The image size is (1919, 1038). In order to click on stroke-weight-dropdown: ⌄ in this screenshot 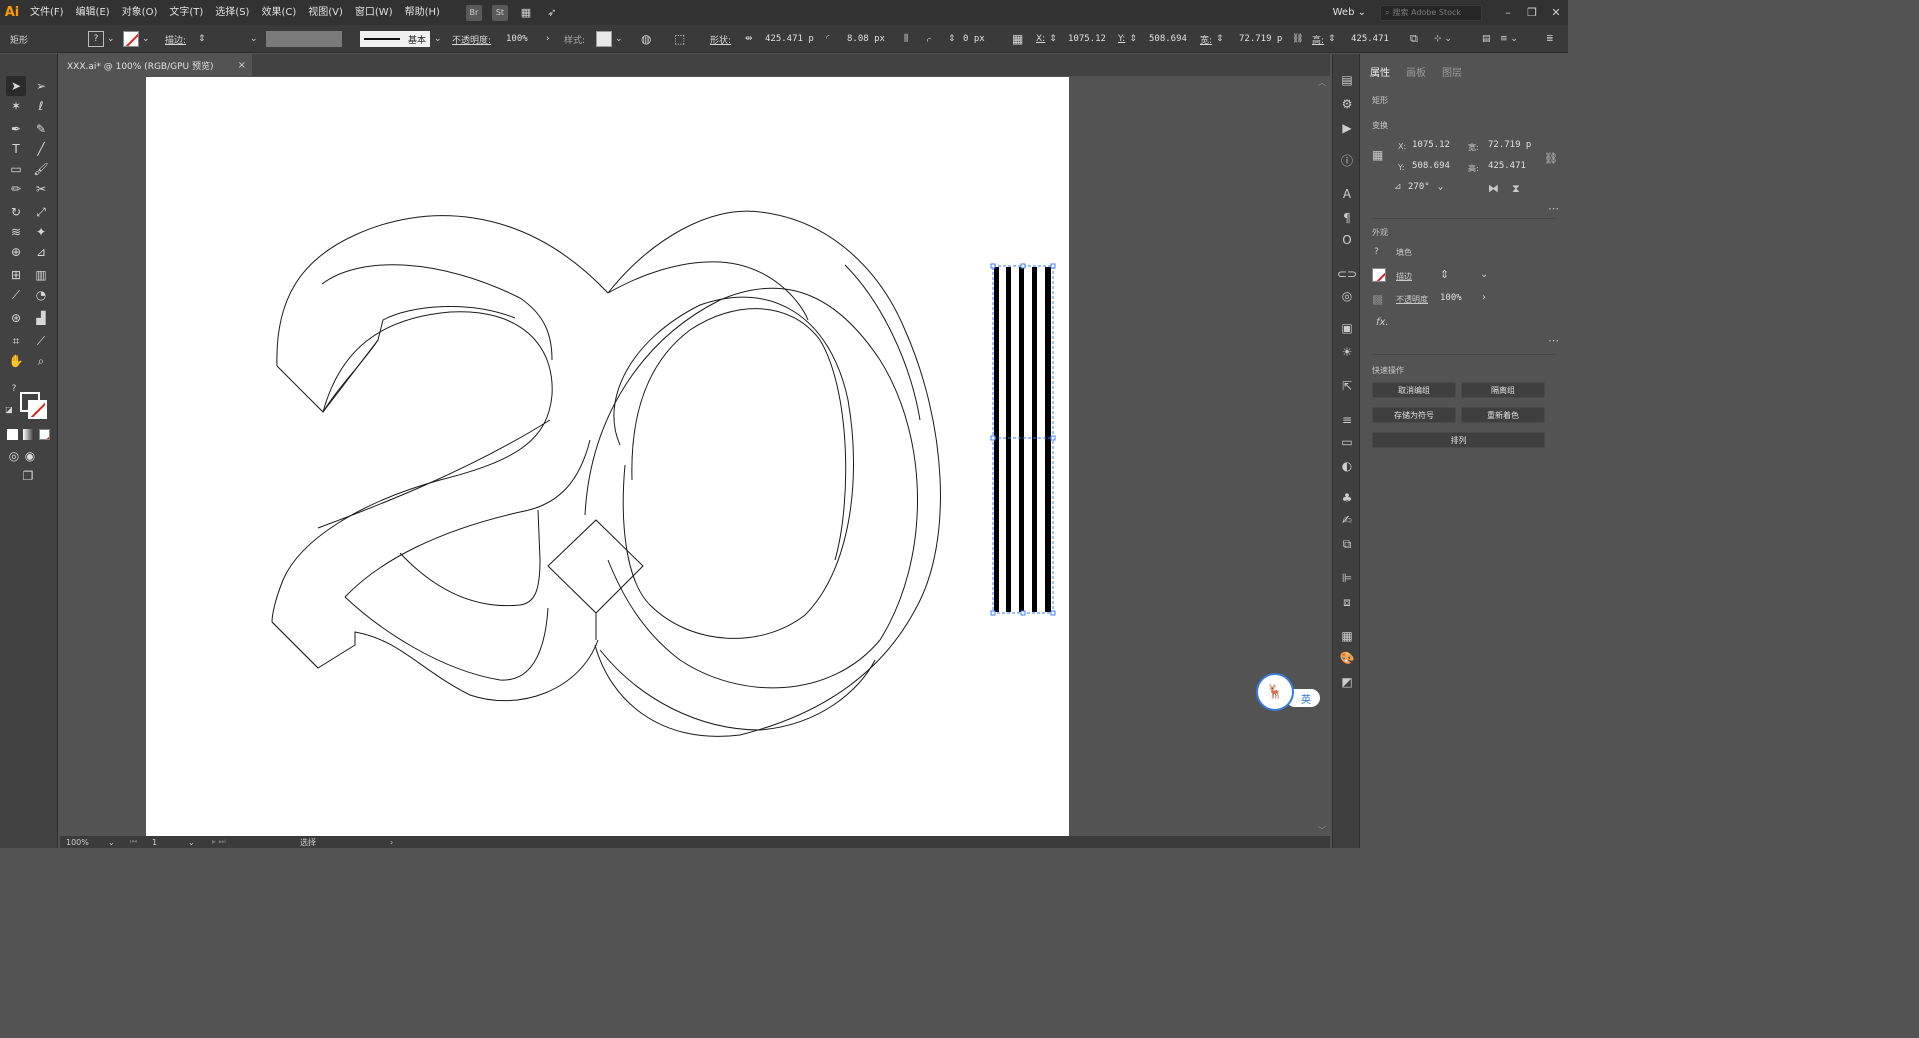, I will do `click(254, 39)`.